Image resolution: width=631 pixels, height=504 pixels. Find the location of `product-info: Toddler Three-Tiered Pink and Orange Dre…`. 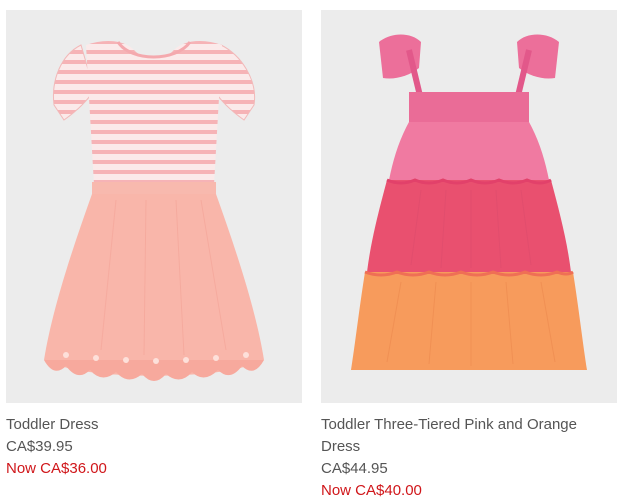

product-info: Toddler Three-Tiered Pink and Orange Dre… is located at coordinates (469, 458).